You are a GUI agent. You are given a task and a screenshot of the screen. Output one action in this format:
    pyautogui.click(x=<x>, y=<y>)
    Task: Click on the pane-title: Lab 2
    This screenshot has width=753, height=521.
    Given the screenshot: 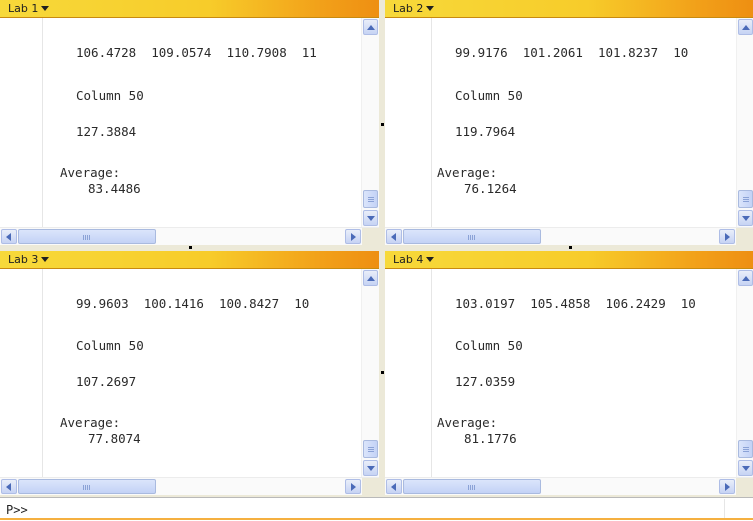 What is the action you would take?
    pyautogui.click(x=408, y=8)
    